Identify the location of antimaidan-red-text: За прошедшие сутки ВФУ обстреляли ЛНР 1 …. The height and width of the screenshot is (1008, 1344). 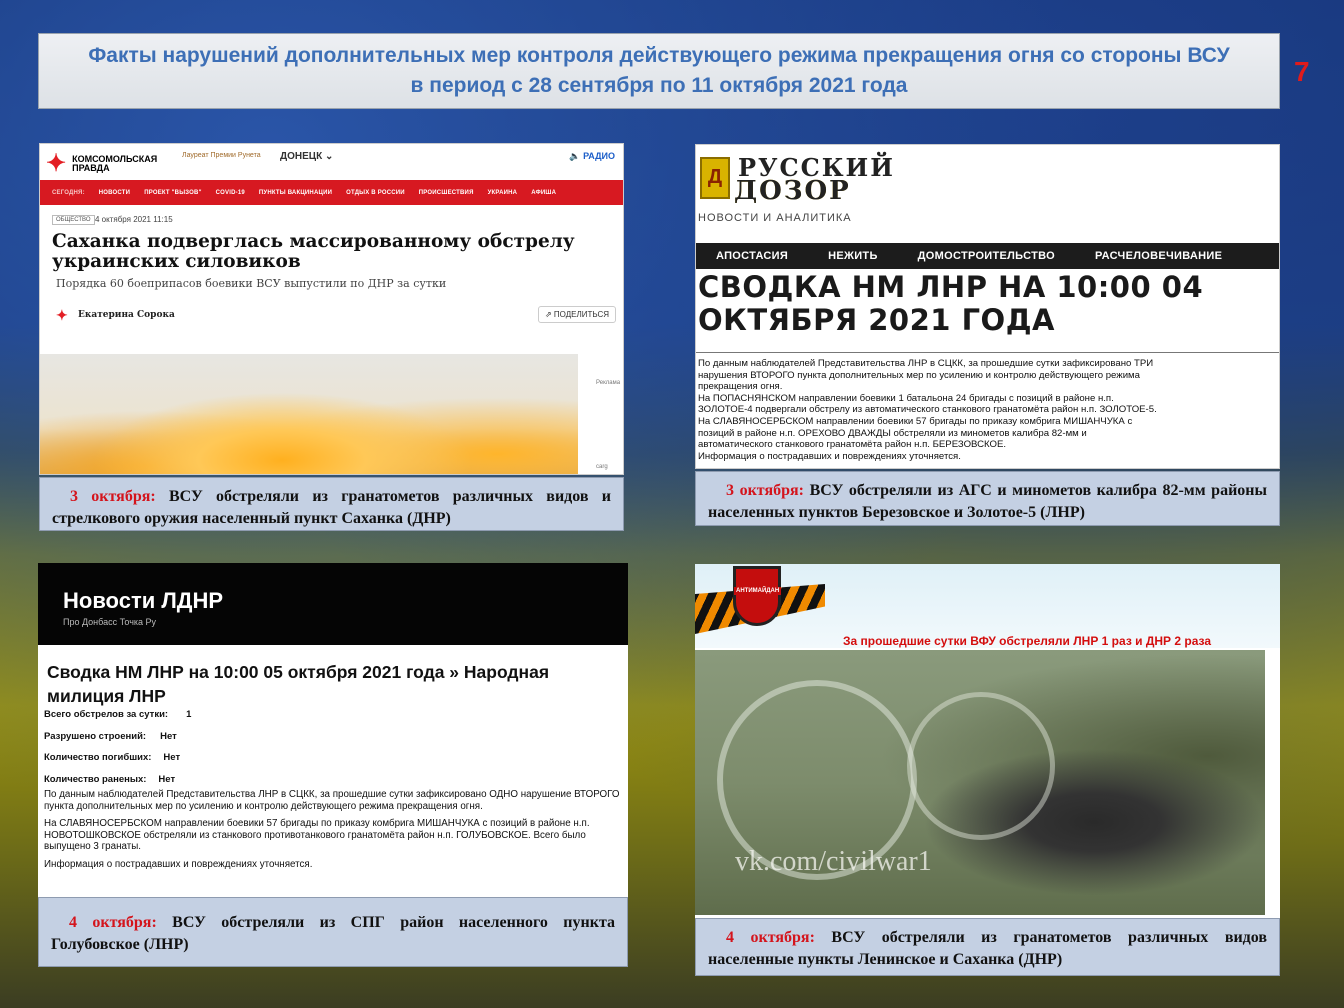
(1027, 641).